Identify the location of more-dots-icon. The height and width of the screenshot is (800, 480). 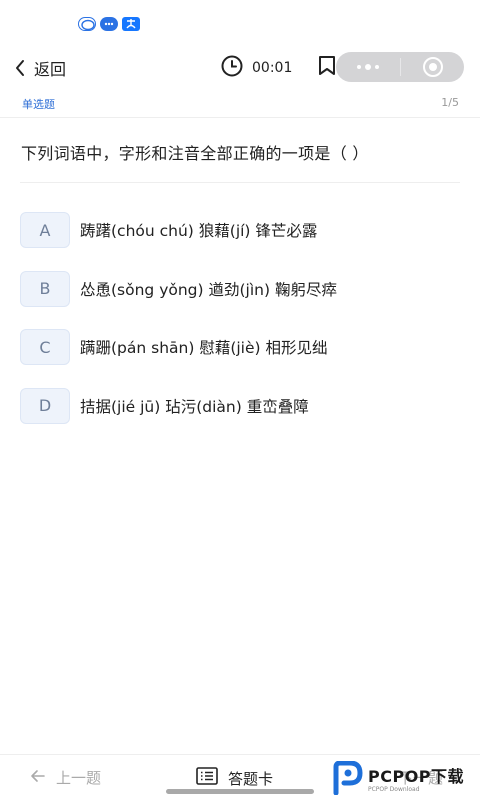
(368, 67).